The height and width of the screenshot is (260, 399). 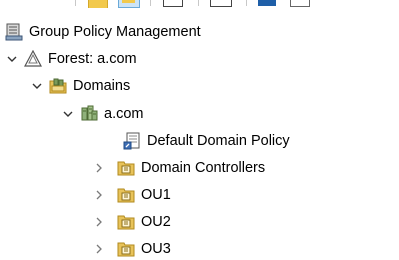 What do you see at coordinates (92, 59) in the screenshot?
I see `tree-item-label: Forest: a.com` at bounding box center [92, 59].